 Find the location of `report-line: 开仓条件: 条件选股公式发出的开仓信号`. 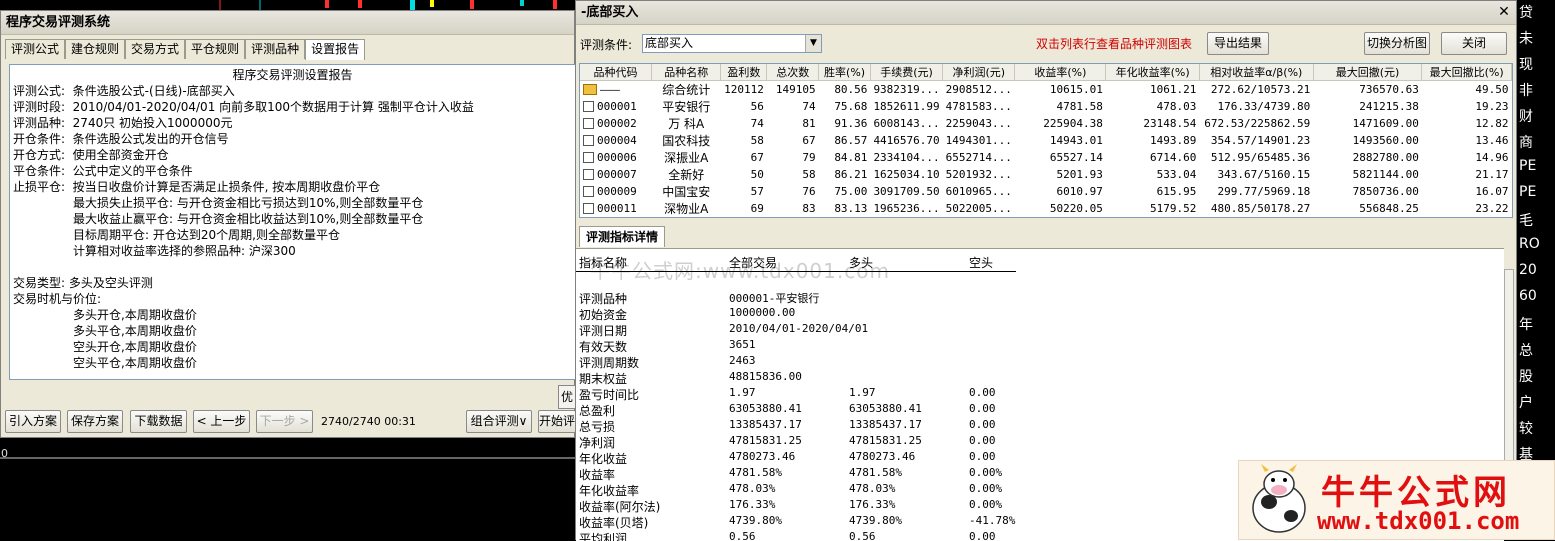

report-line: 开仓条件: 条件选股公式发出的开仓信号 is located at coordinates (121, 139).